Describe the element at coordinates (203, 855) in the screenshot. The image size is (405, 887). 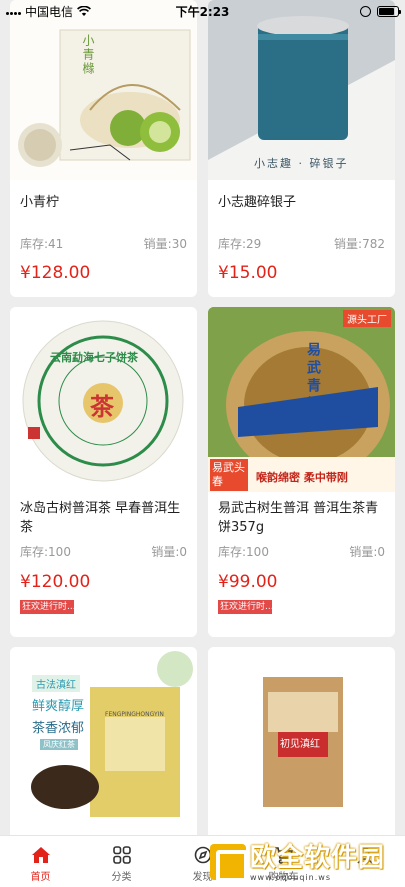
I see `discover-icon` at that location.